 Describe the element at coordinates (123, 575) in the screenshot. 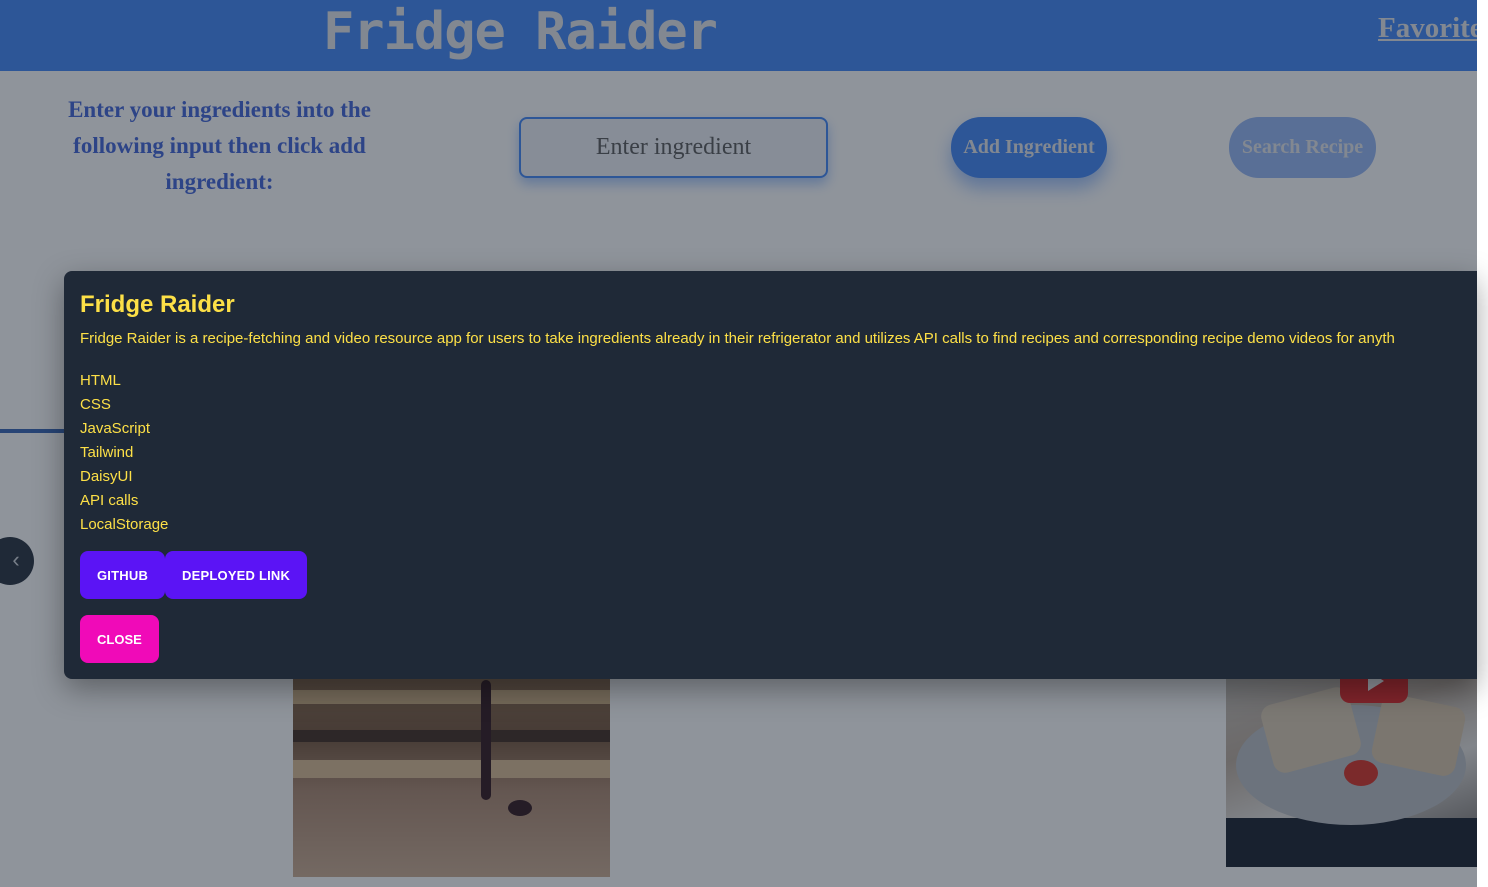

I see `github-button: Github` at that location.